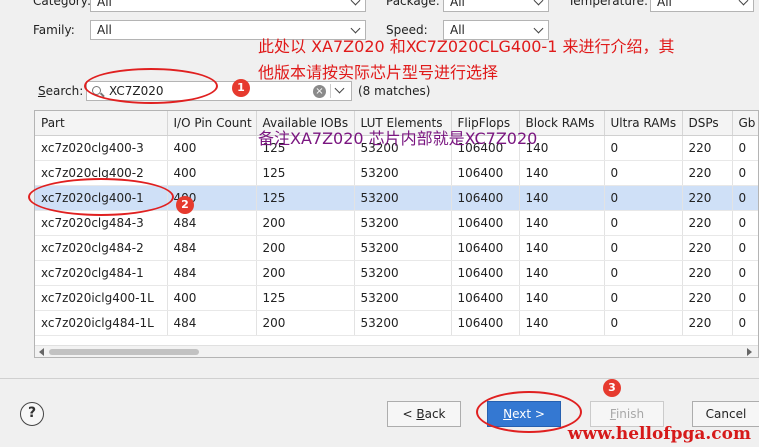 The width and height of the screenshot is (759, 447). Describe the element at coordinates (101, 298) in the screenshot. I see `table-cell: xc7z020iclg400-1L` at that location.